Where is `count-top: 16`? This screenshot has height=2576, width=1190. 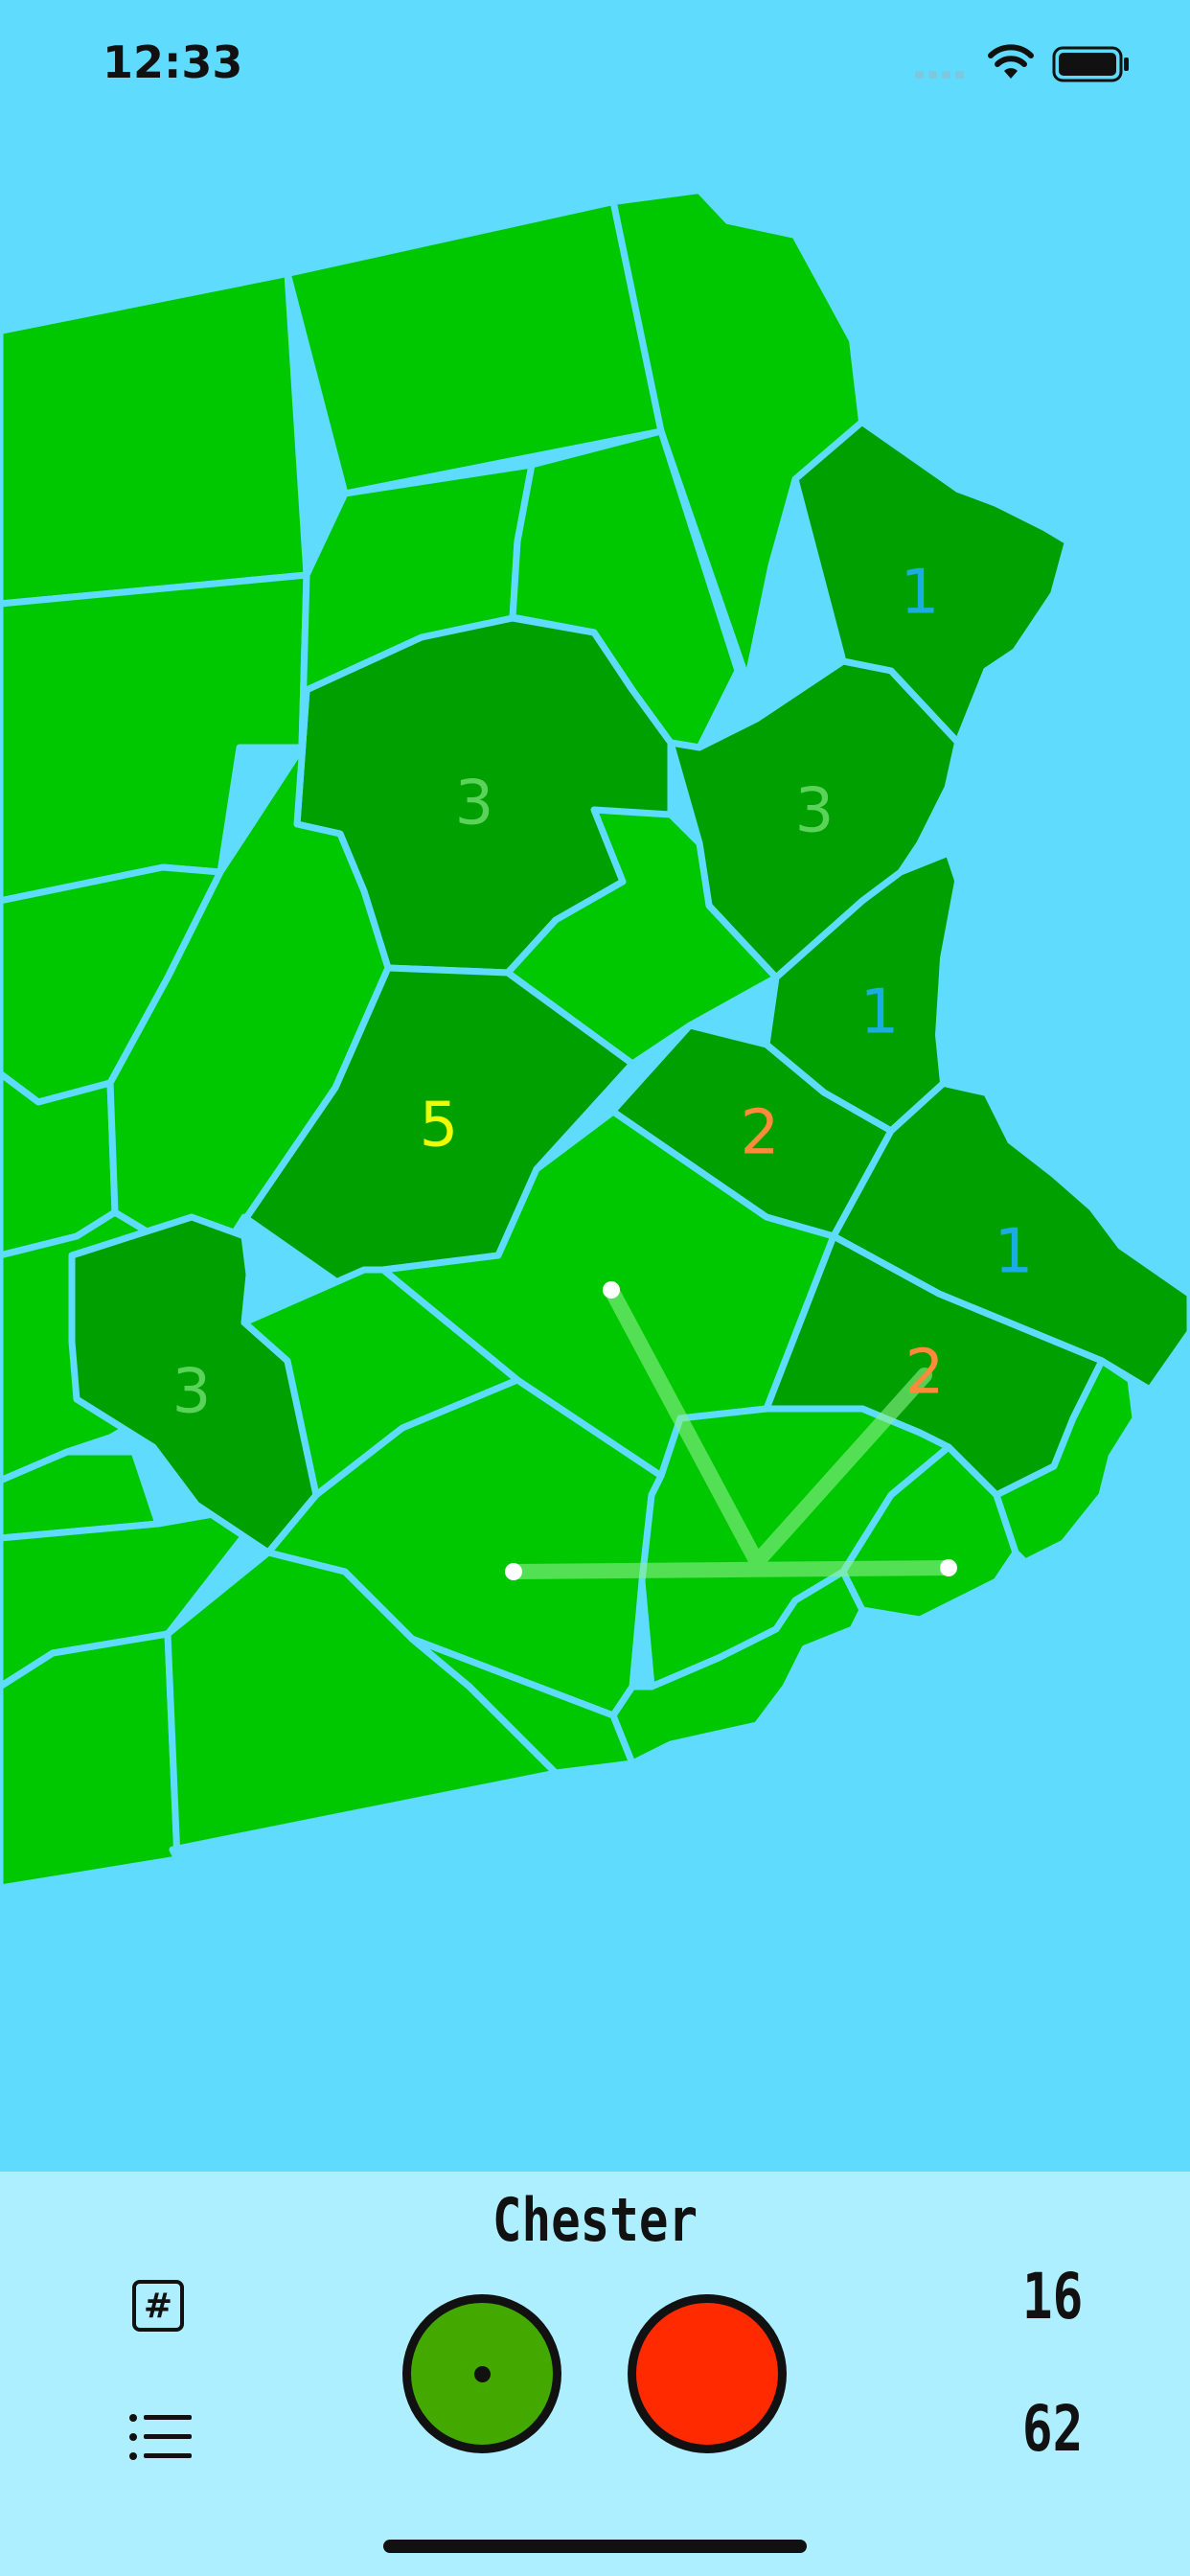 count-top: 16 is located at coordinates (1052, 2297).